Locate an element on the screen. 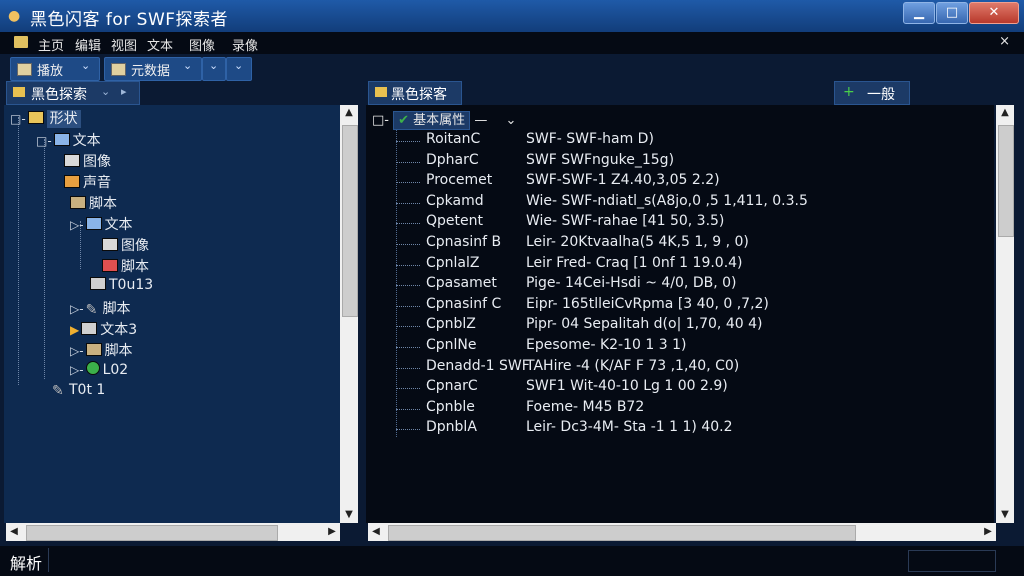  tree-node: ✎ T0t 1 is located at coordinates (78, 390).